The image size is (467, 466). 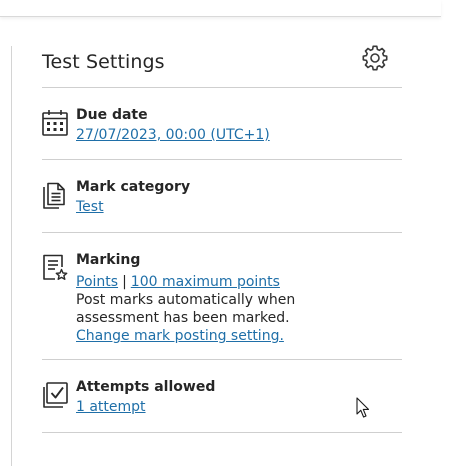 I want to click on points-link: Points, so click(x=97, y=282).